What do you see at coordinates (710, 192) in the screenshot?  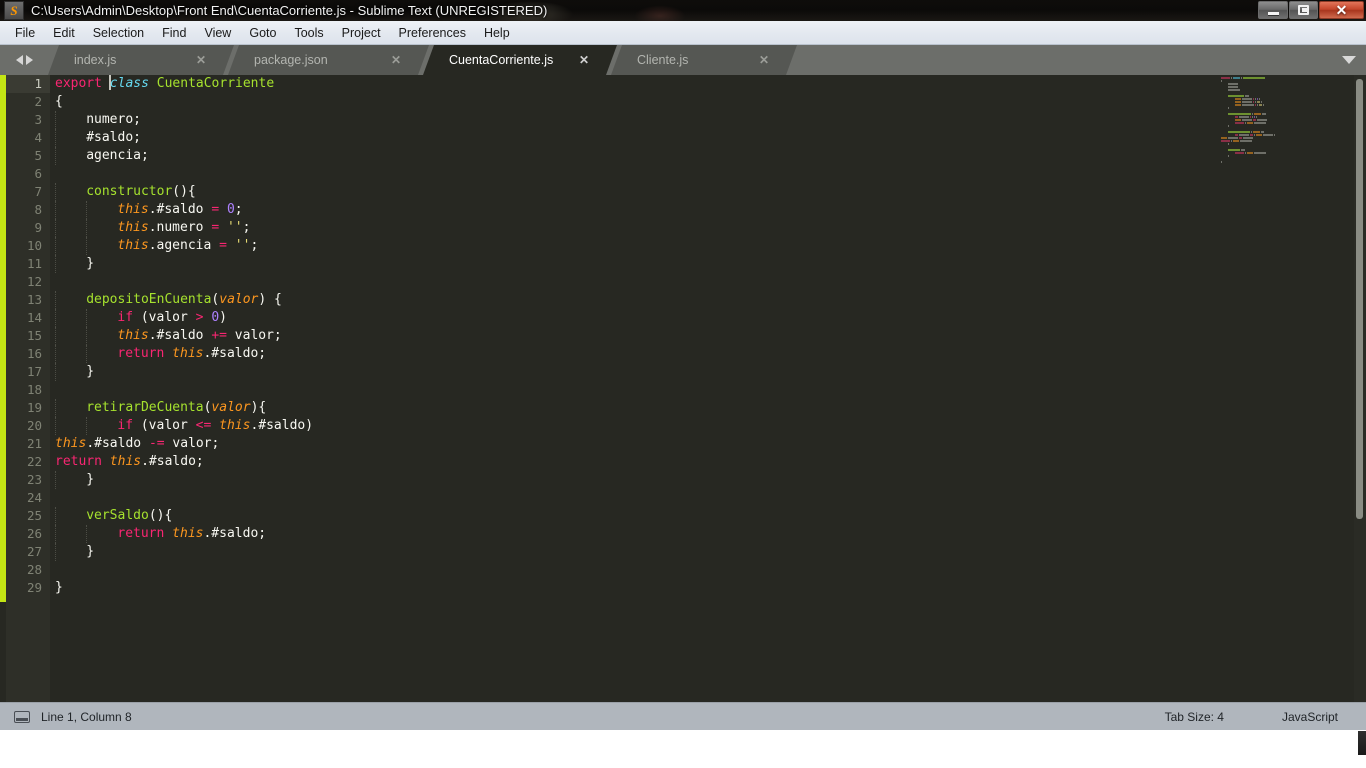 I see `code-line: constructor(){` at bounding box center [710, 192].